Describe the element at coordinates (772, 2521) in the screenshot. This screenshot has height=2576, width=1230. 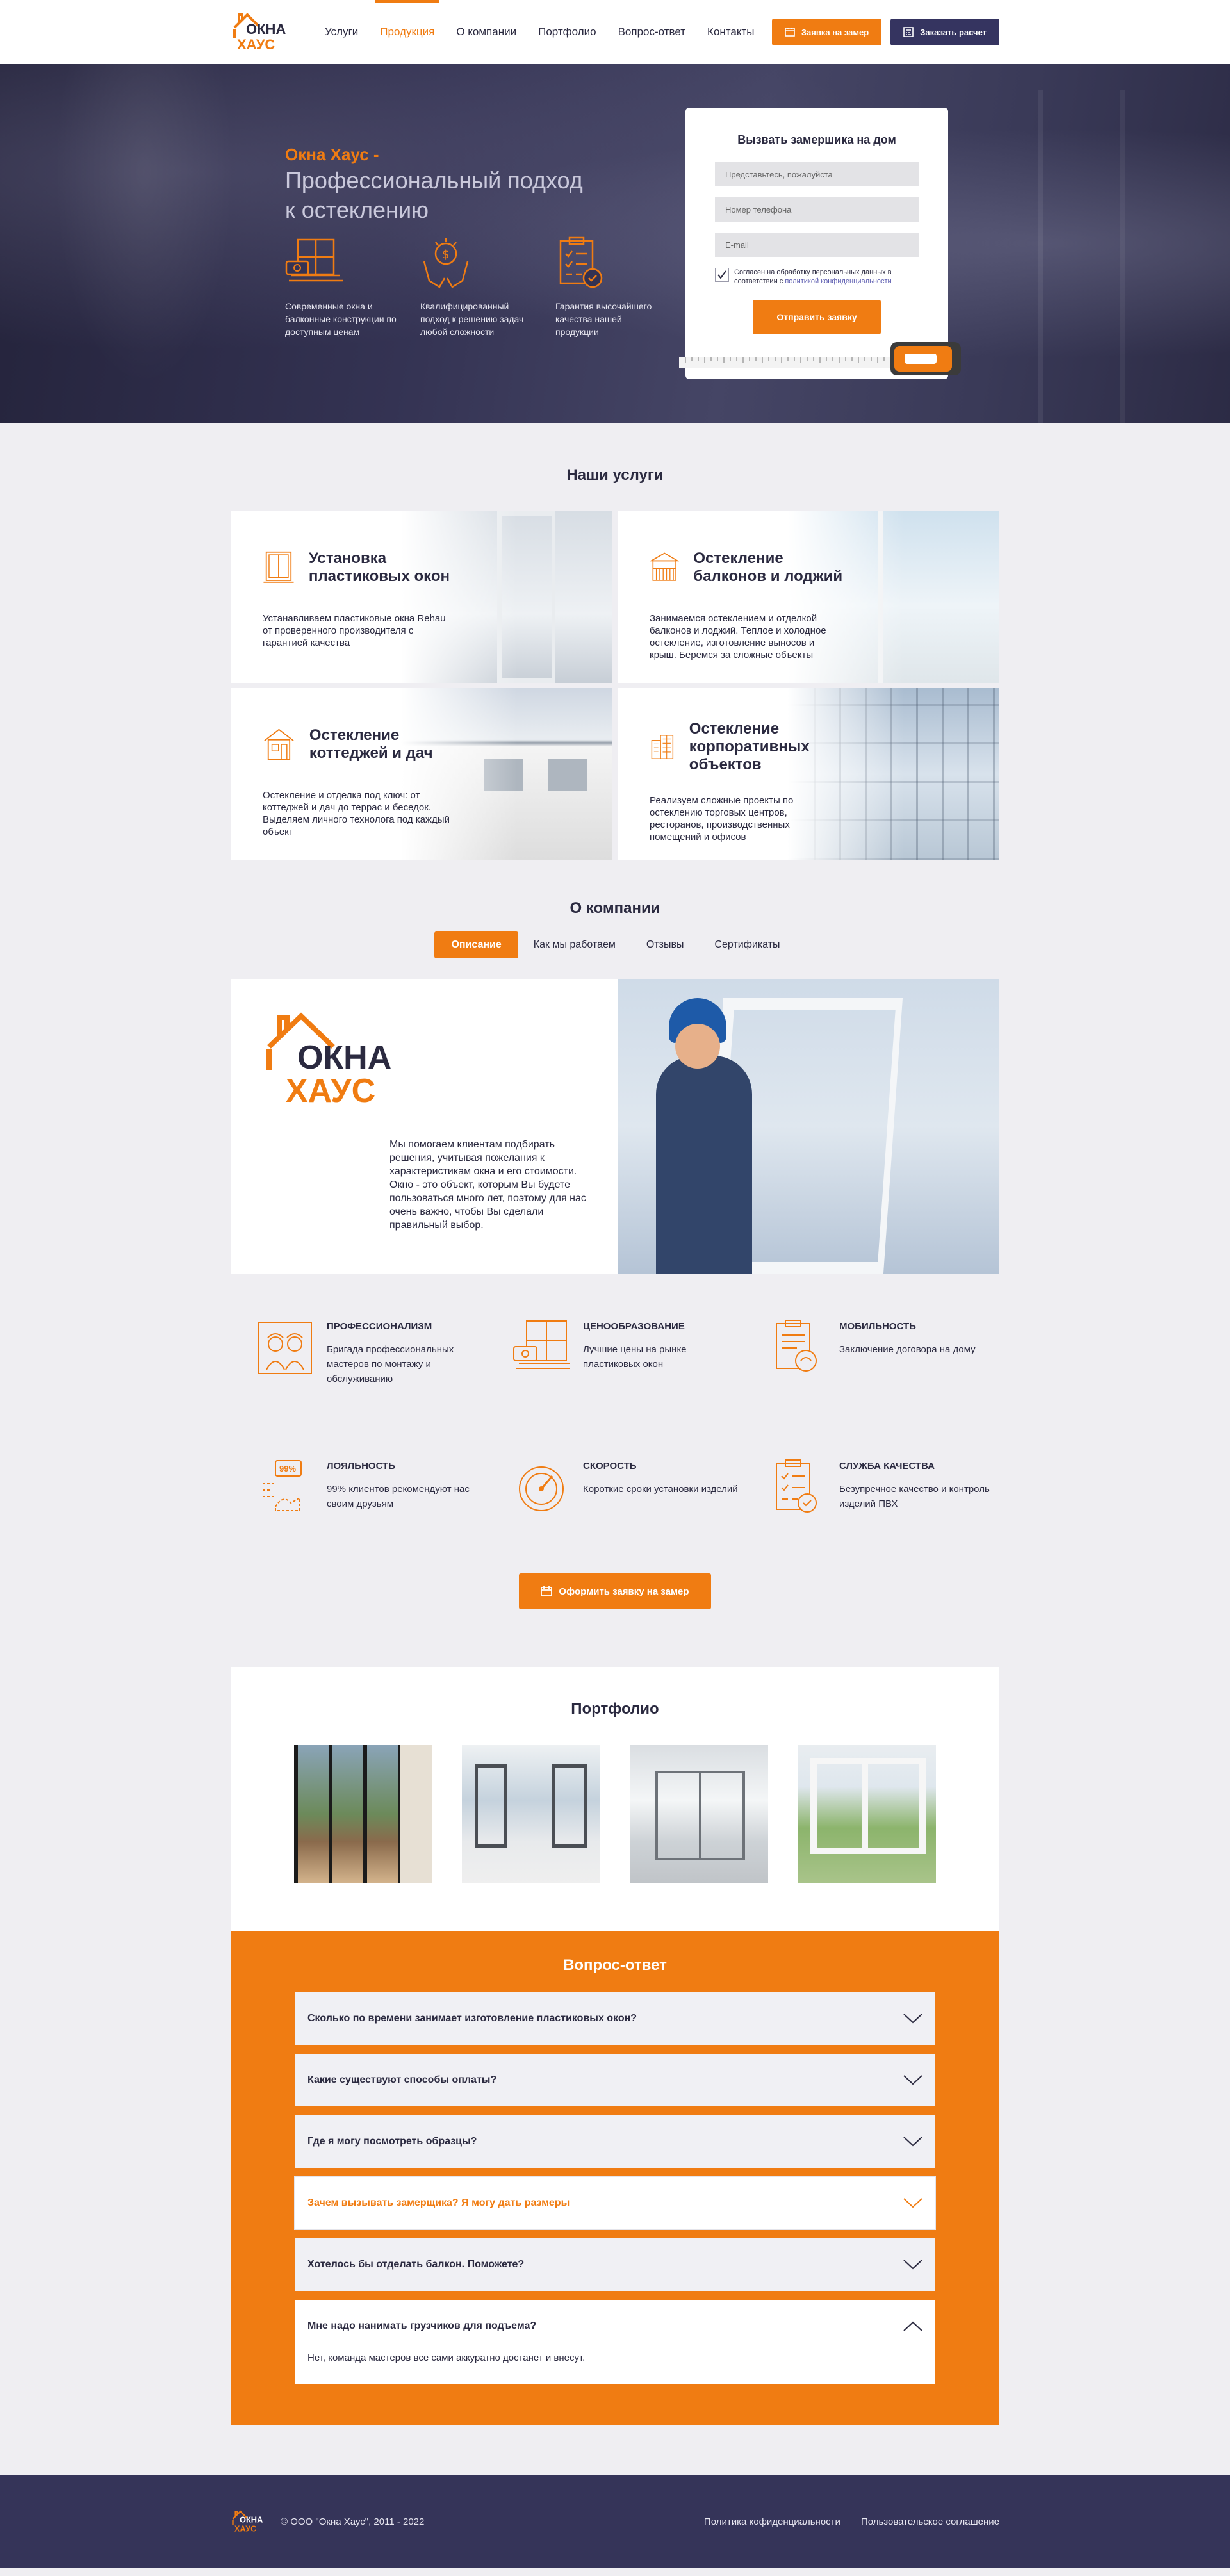
I see `privacy-policy-link: Политика кофиденциальности` at that location.